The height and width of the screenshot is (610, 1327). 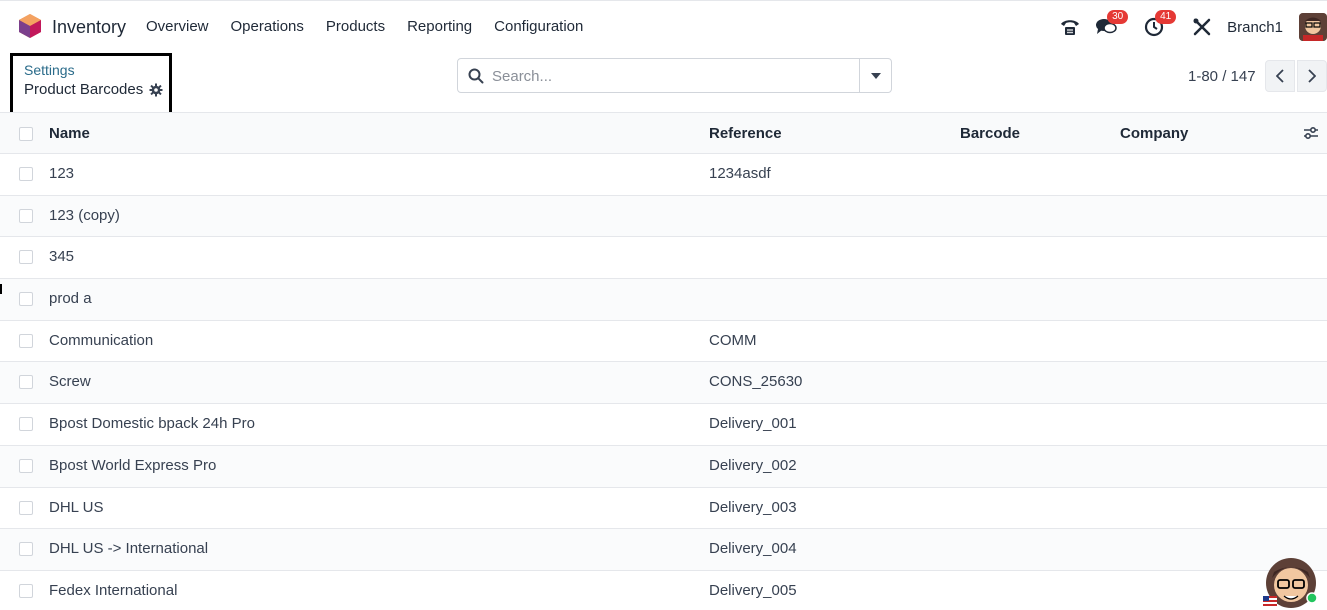 What do you see at coordinates (1291, 583) in the screenshot?
I see `assistant-avatar-icon` at bounding box center [1291, 583].